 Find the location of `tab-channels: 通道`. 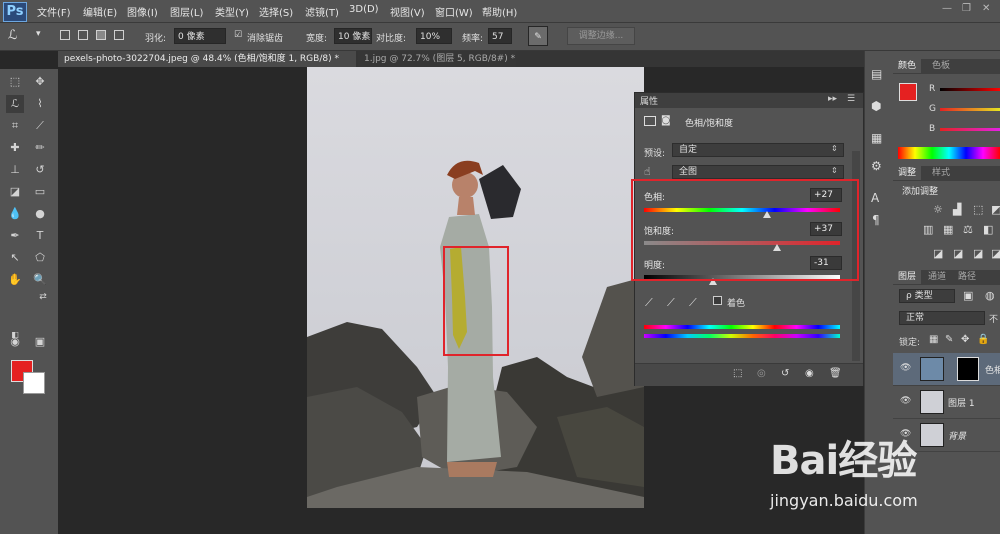

tab-channels: 通道 is located at coordinates (937, 277).